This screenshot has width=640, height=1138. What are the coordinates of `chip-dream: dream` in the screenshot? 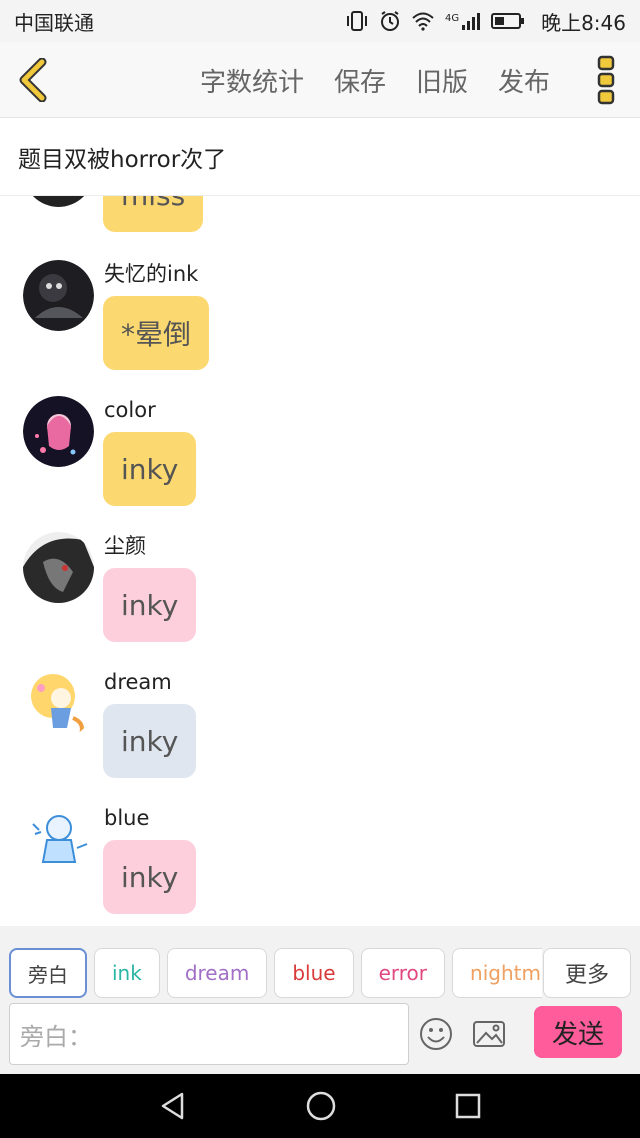 It's located at (217, 973).